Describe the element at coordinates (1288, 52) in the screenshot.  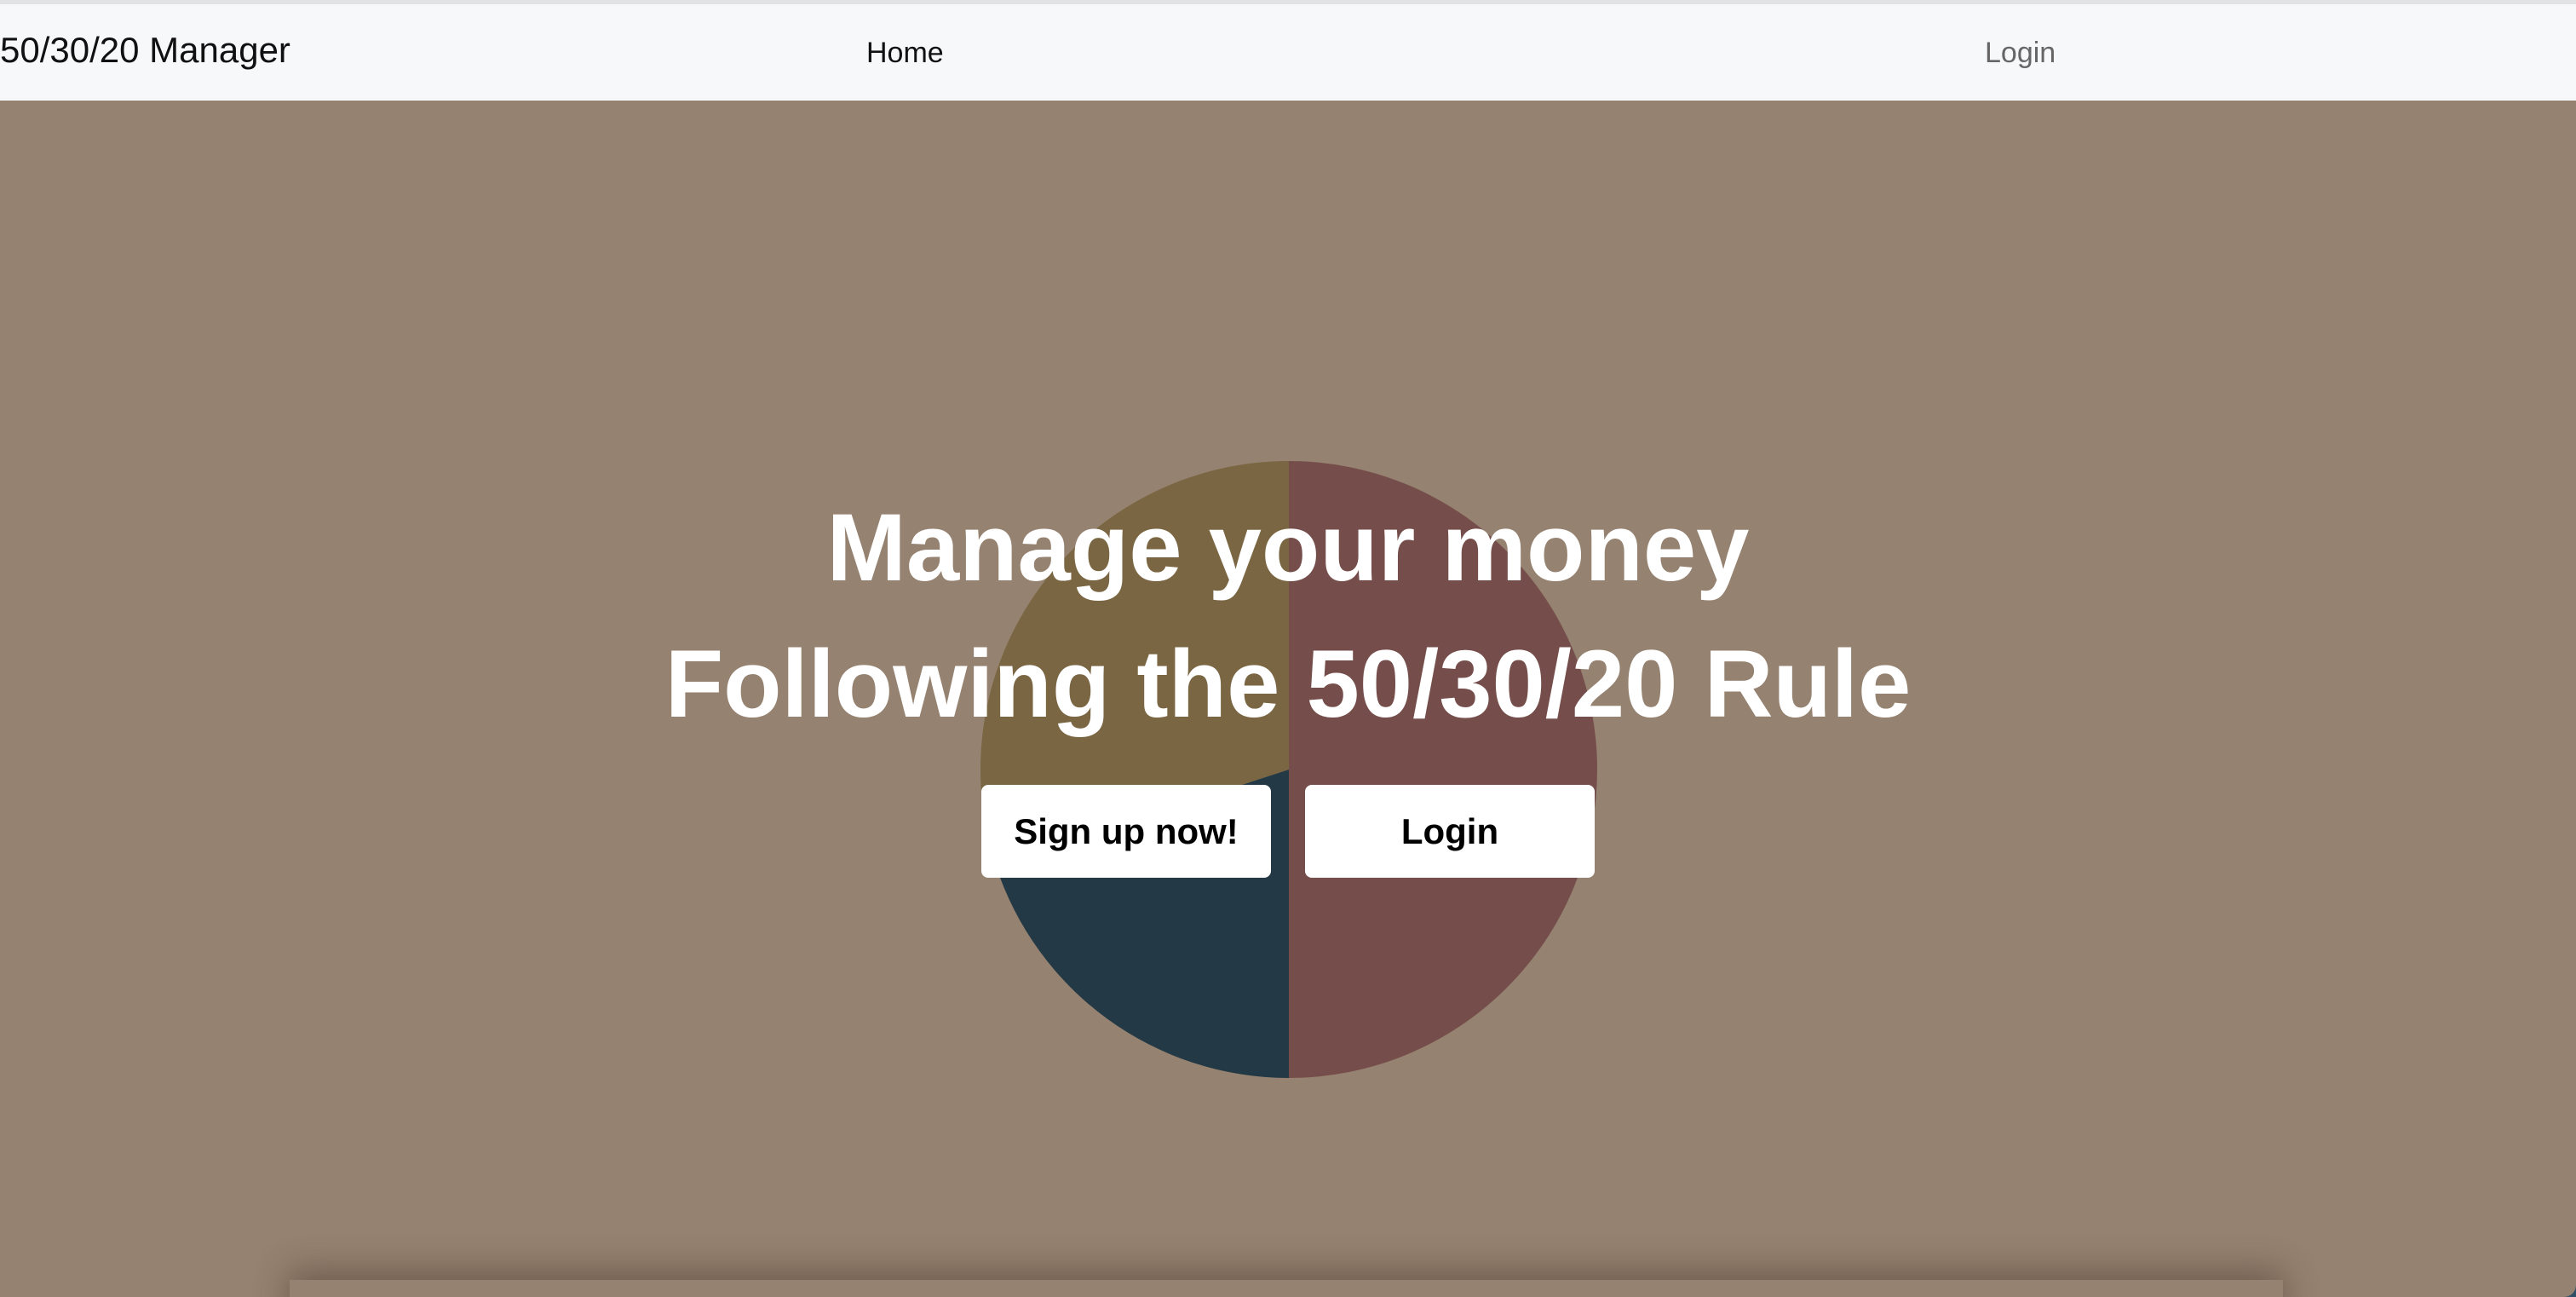
I see `navbar: 50/30/20 Manager Home Login` at that location.